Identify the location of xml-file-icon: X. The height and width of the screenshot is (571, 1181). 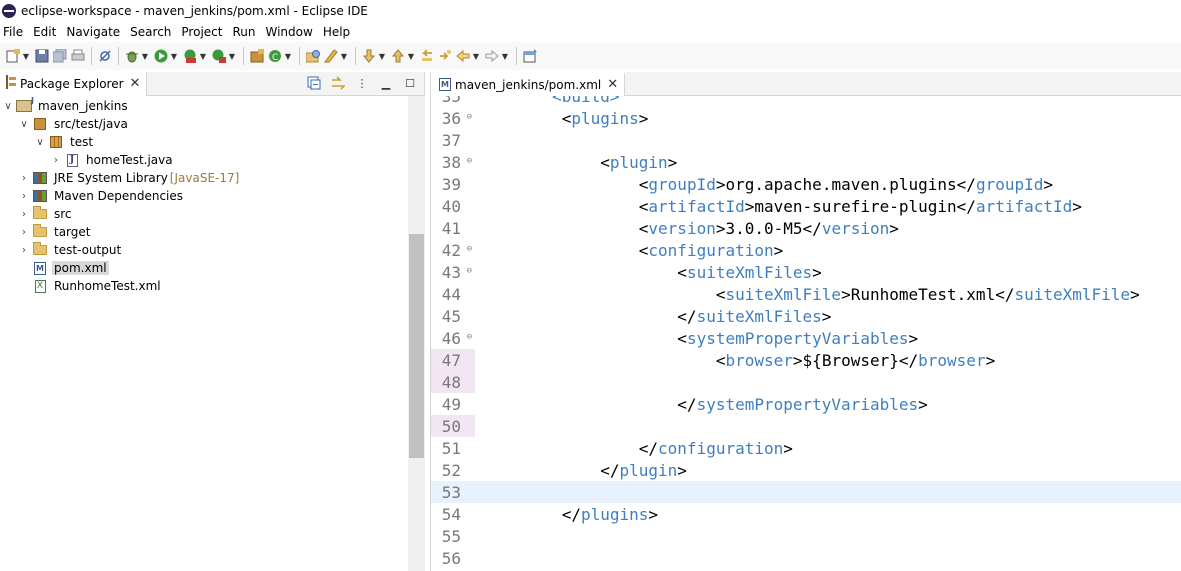
(40, 286).